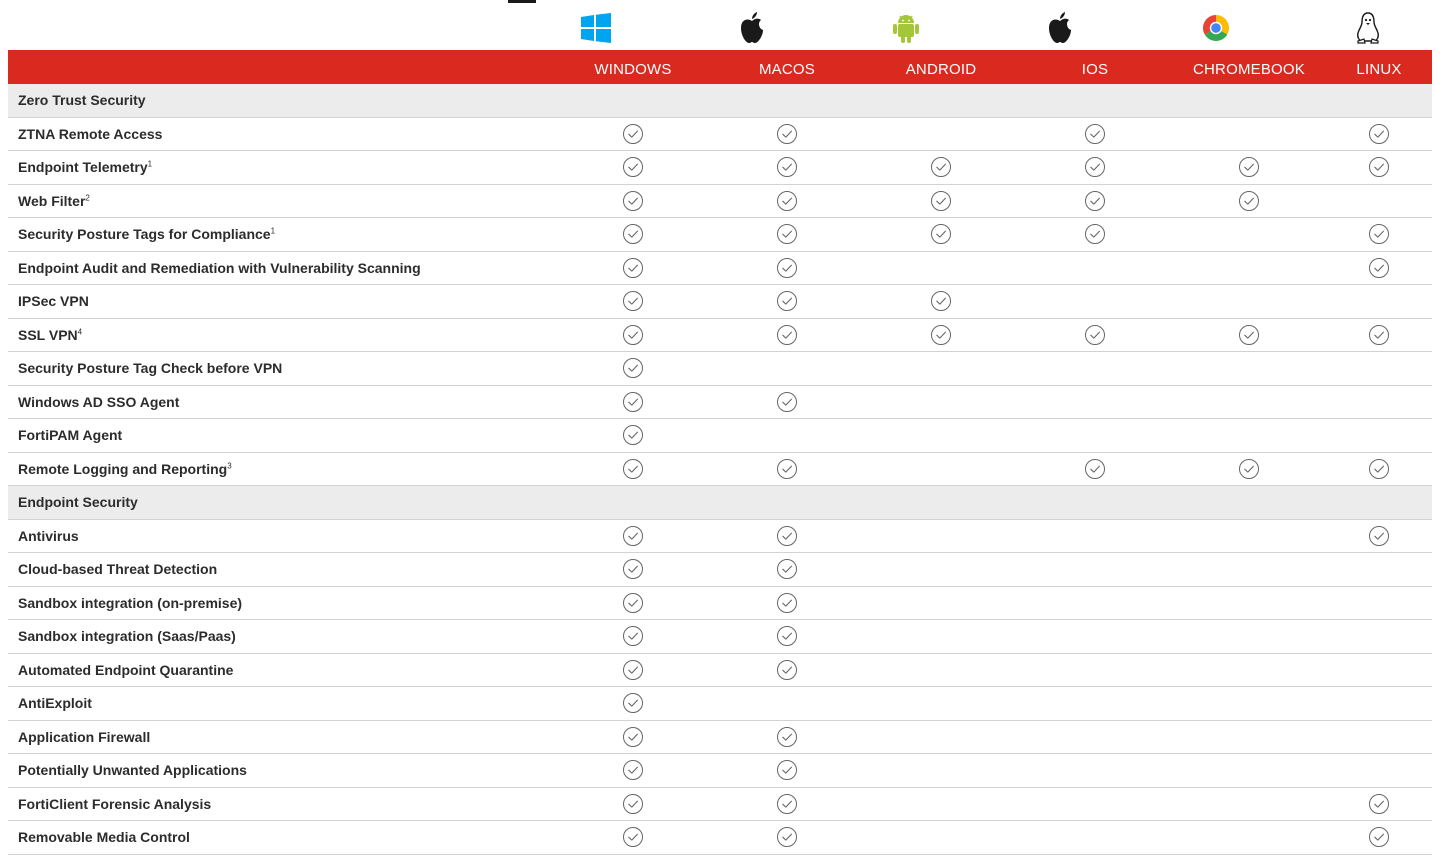 This screenshot has height=855, width=1440. What do you see at coordinates (720, 837) in the screenshot?
I see `feature-row: Removable Media Control` at bounding box center [720, 837].